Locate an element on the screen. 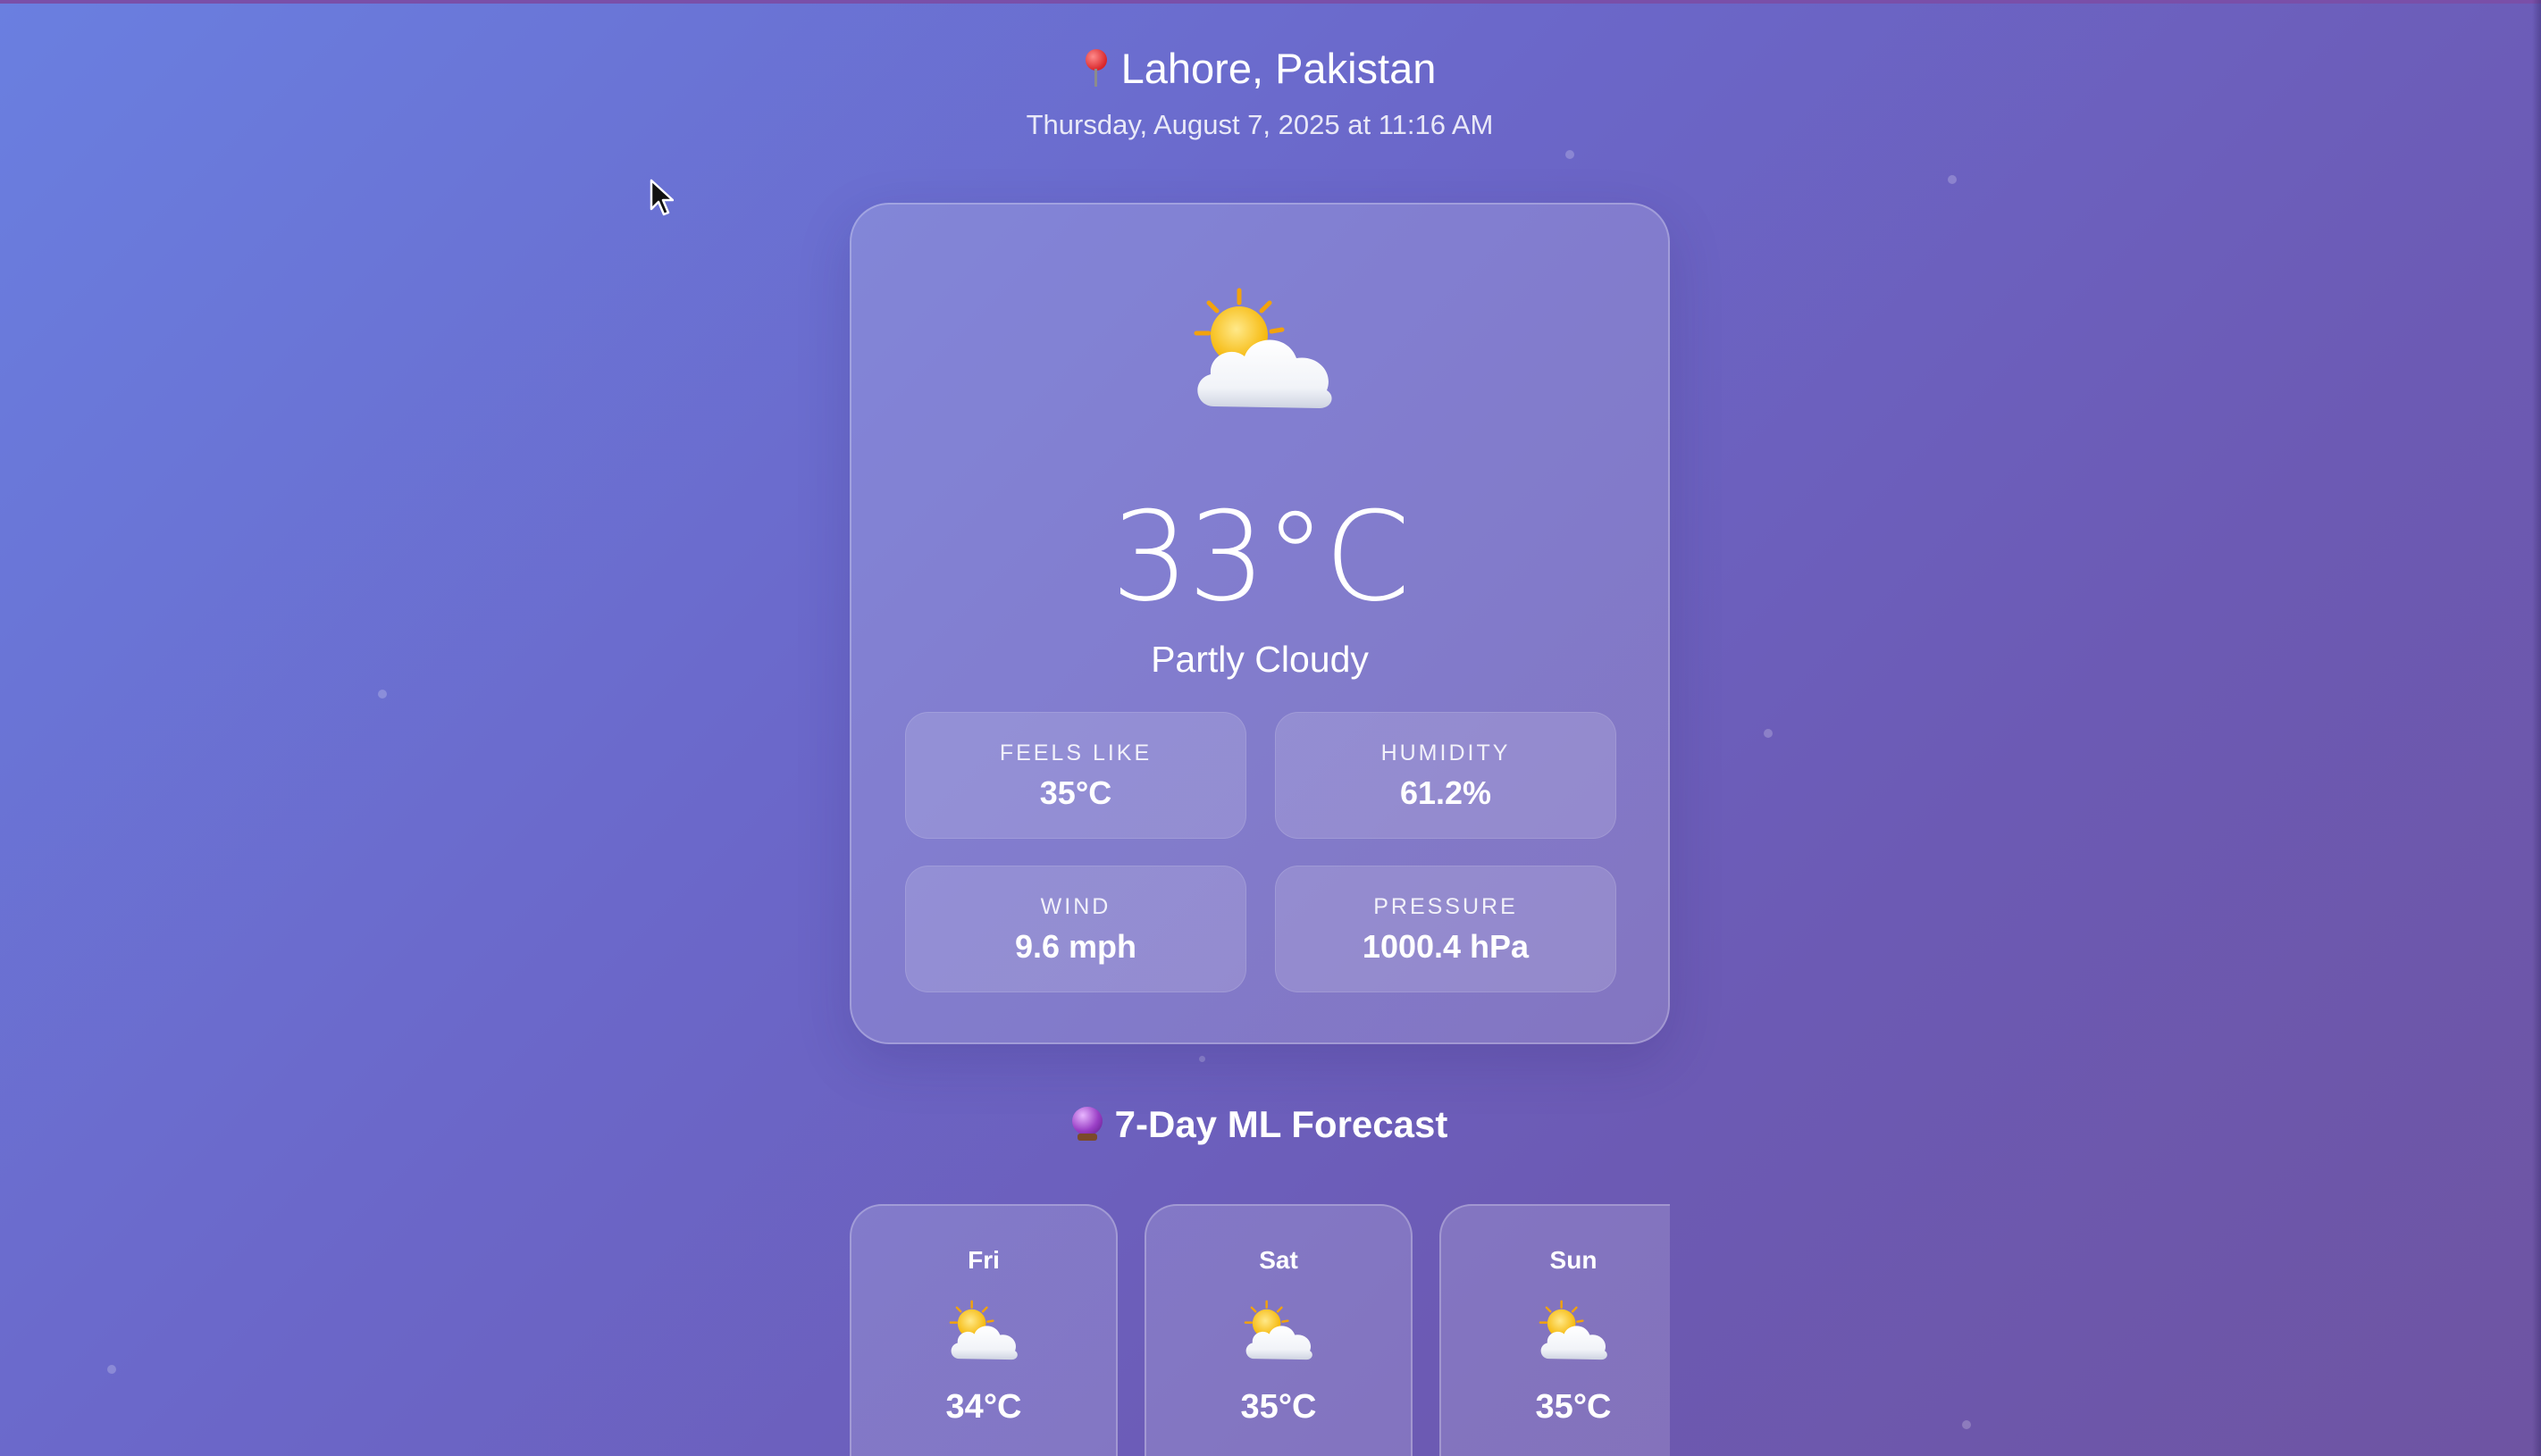 The width and height of the screenshot is (2541, 1456). stat-label: PRESSURE is located at coordinates (1446, 906).